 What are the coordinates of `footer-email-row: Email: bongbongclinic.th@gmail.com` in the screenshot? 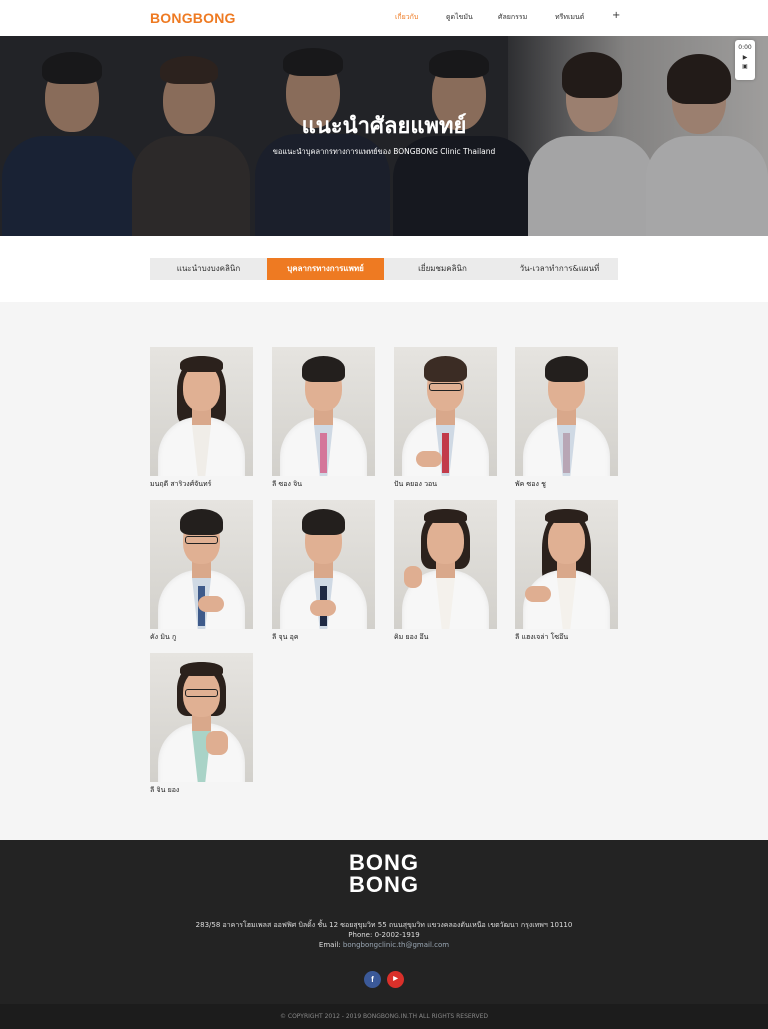 It's located at (384, 945).